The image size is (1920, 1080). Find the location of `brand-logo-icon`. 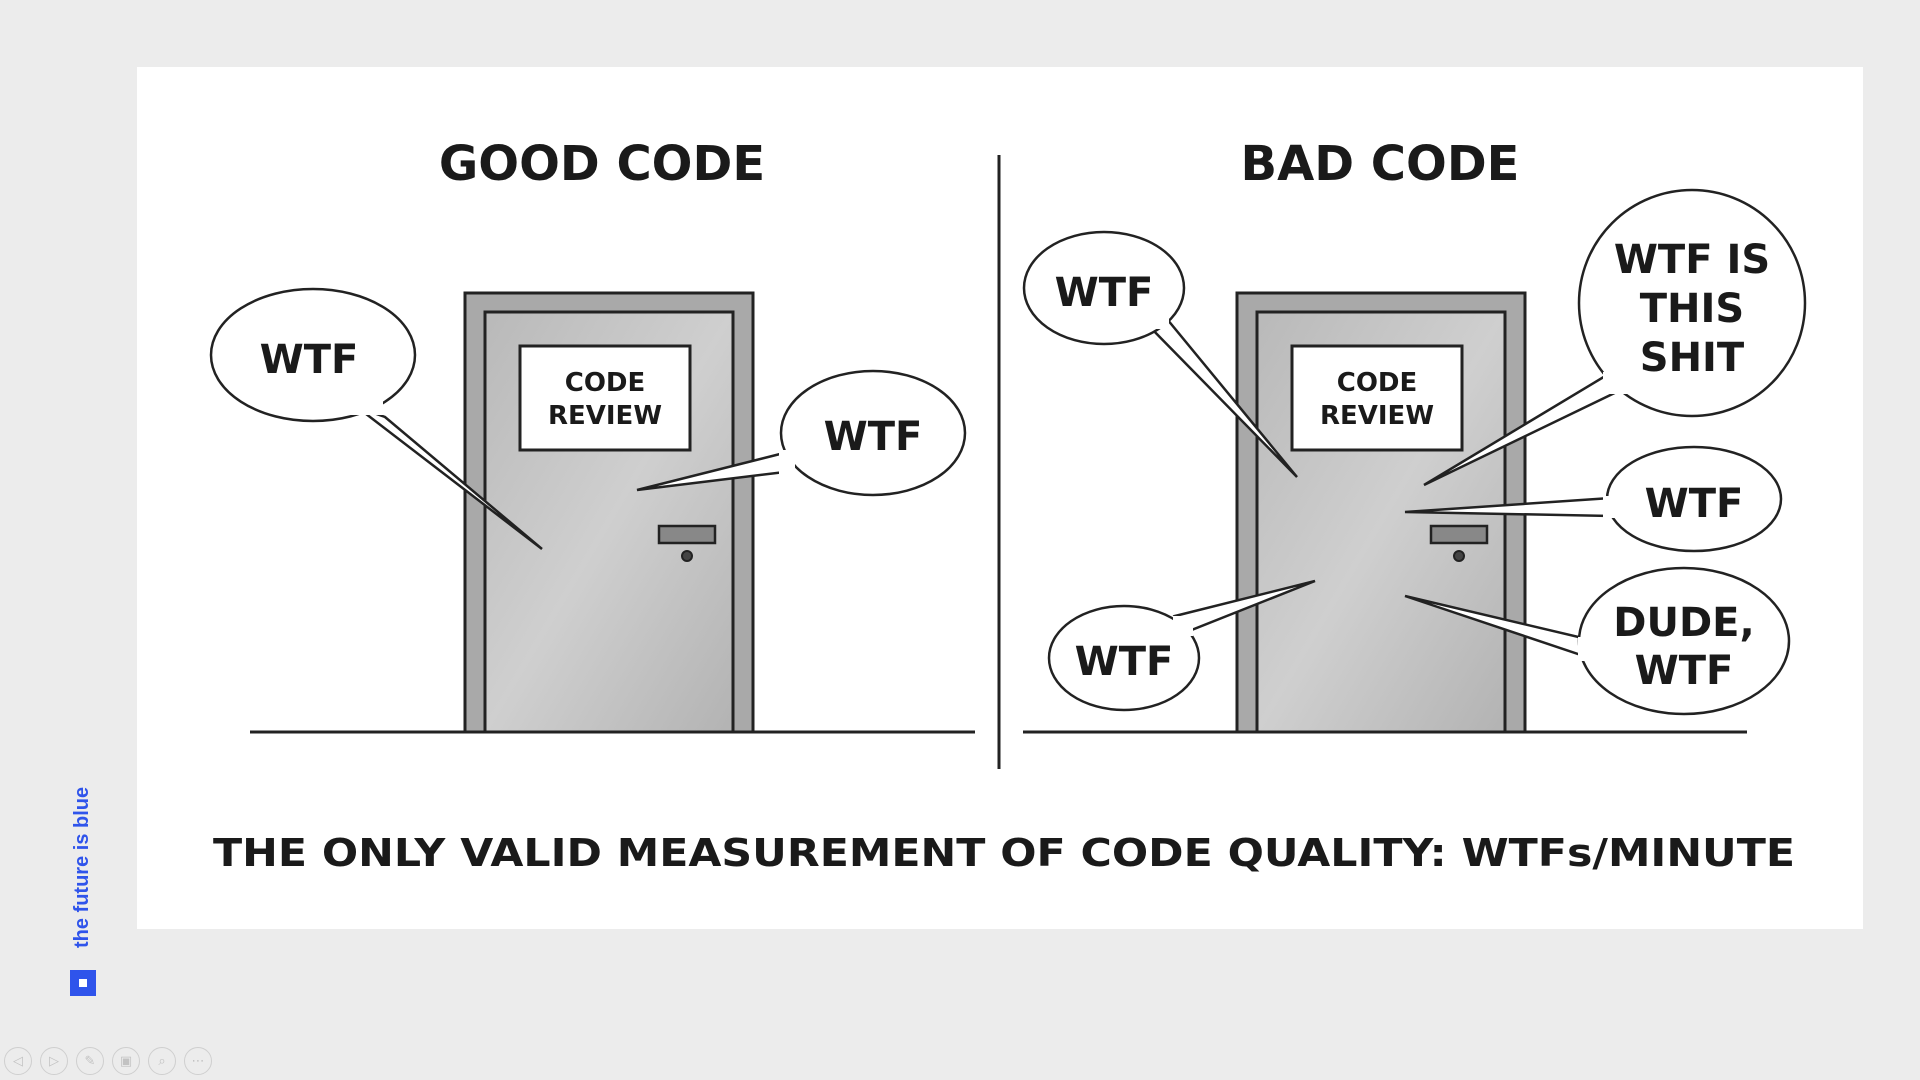

brand-logo-icon is located at coordinates (83, 983).